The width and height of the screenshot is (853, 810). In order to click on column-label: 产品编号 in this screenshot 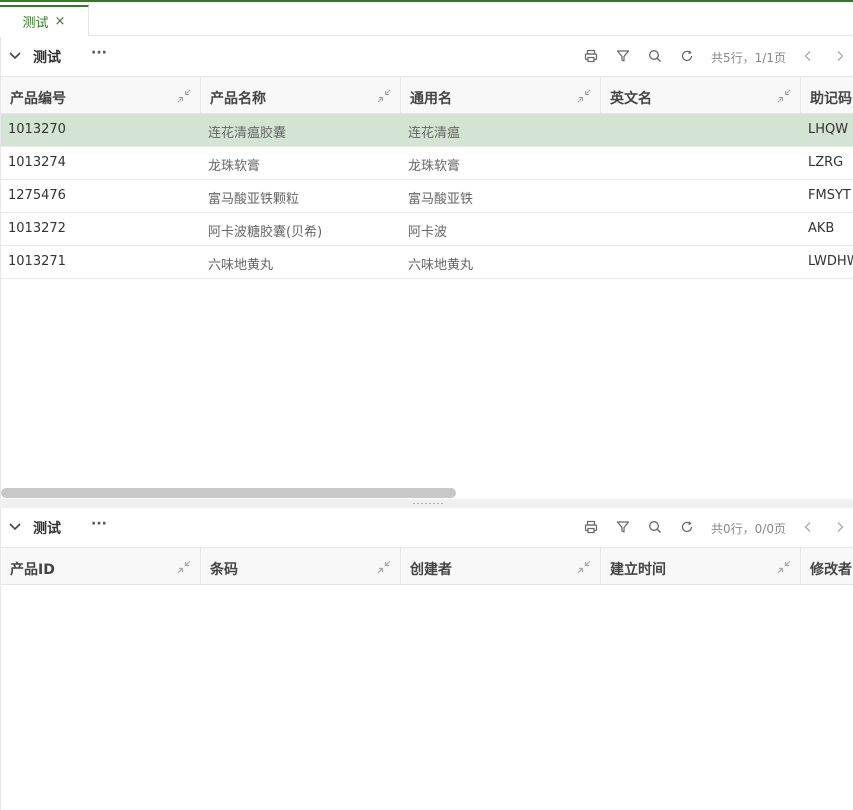, I will do `click(38, 99)`.